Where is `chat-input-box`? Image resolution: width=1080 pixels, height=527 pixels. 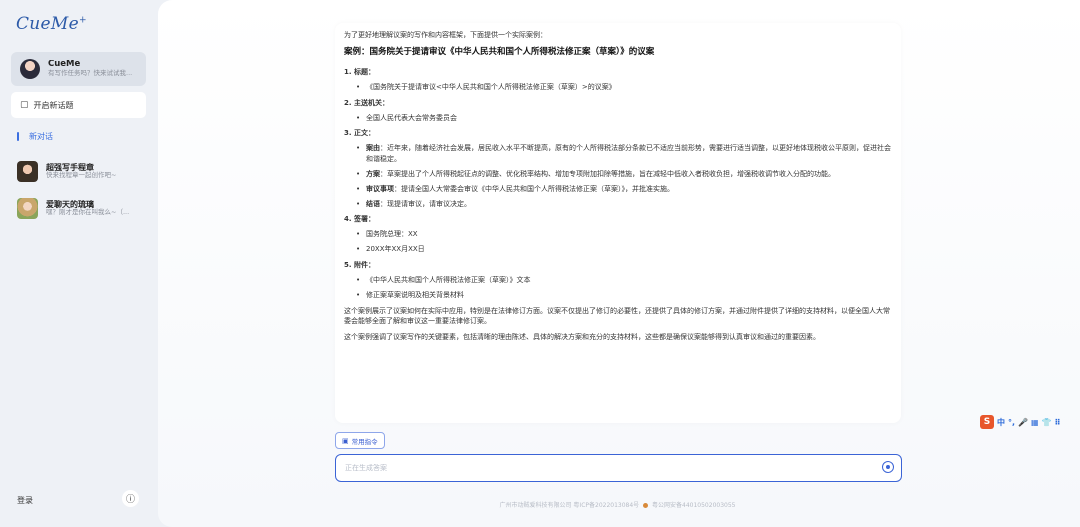
chat-input-box is located at coordinates (618, 468).